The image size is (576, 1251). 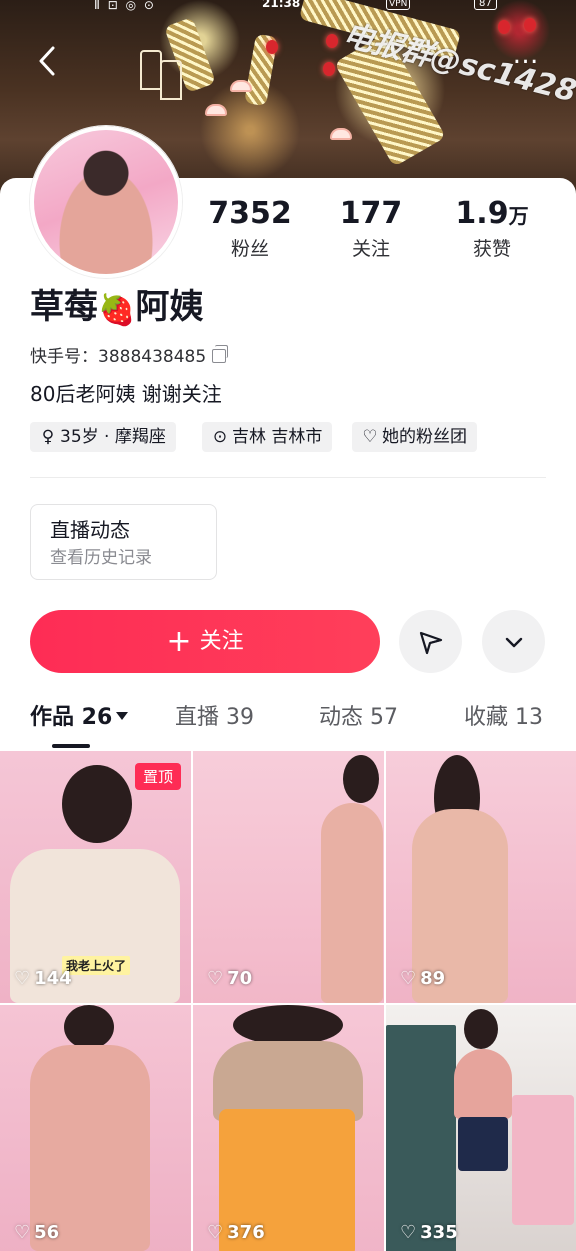 I want to click on tag-fan-group: ♡ 她的粉丝团, so click(x=414, y=437).